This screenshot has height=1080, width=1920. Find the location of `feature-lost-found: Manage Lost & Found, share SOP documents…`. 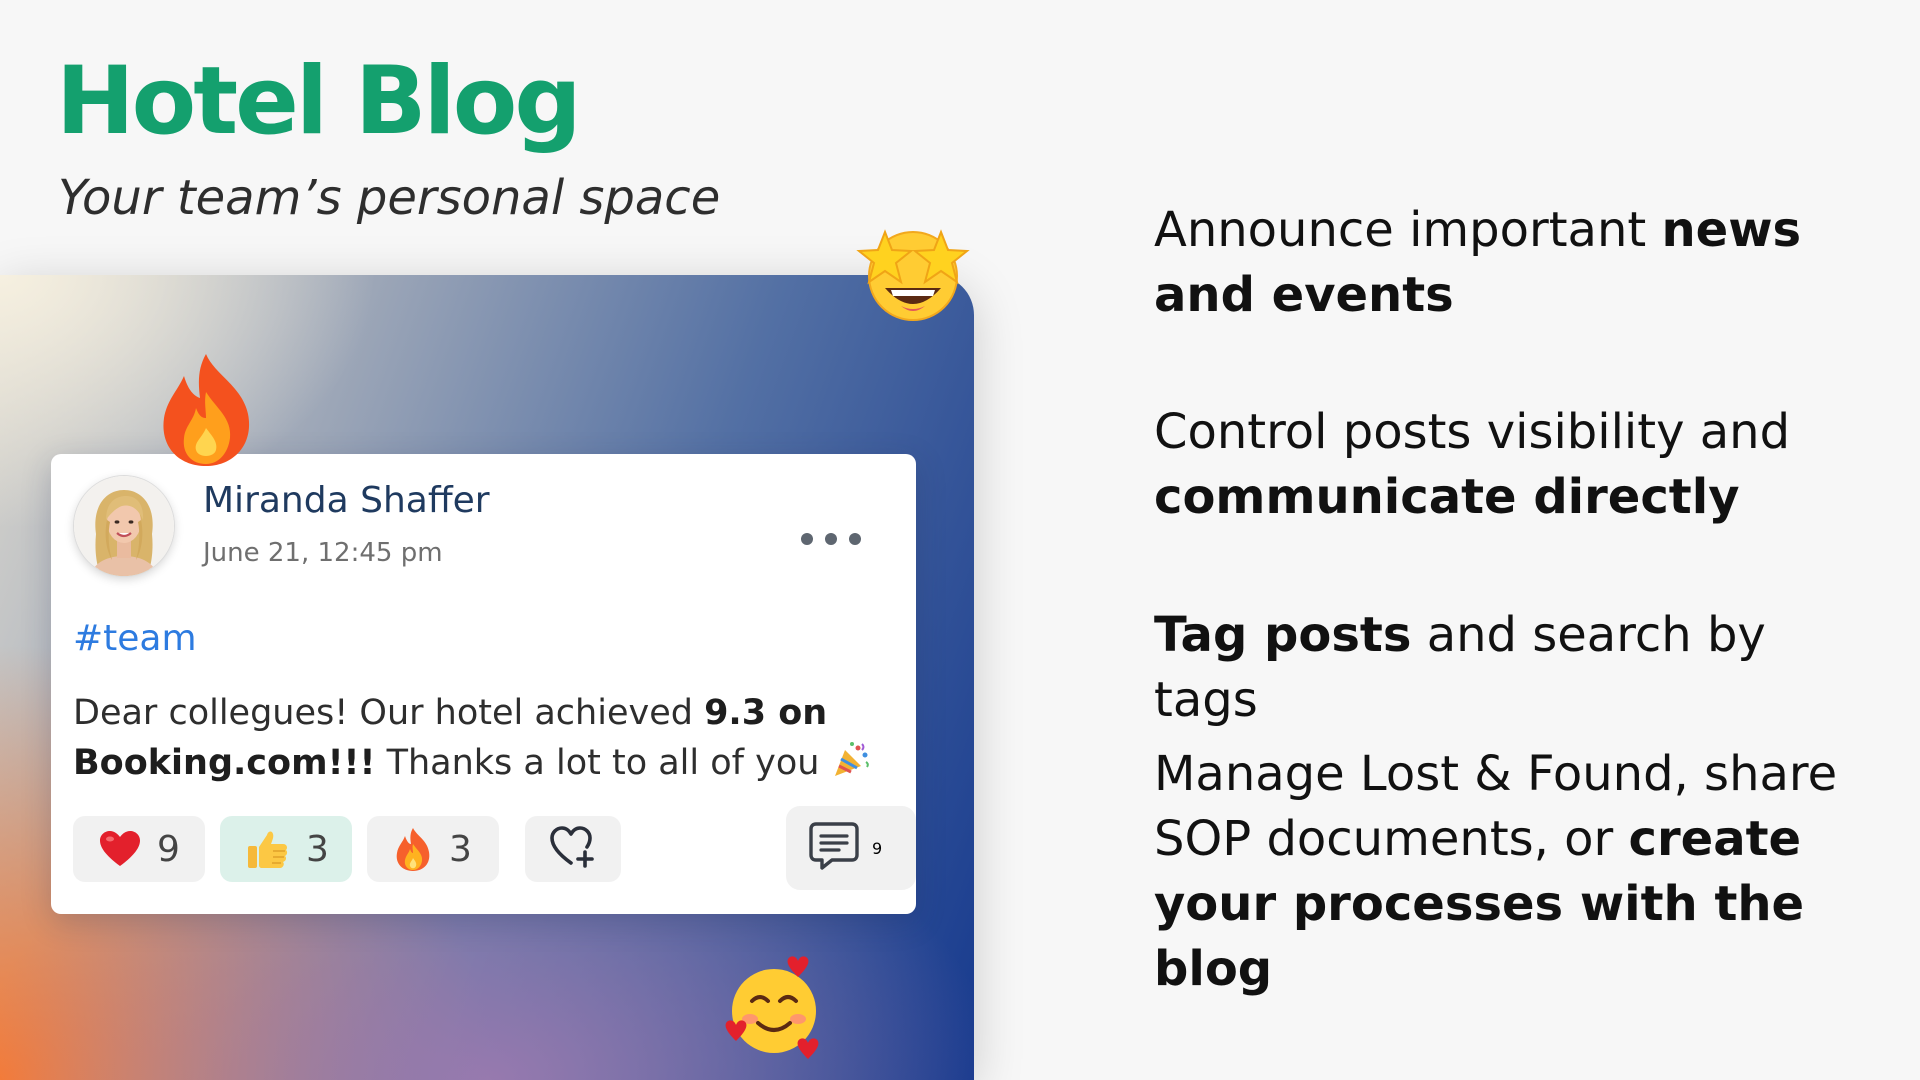

feature-lost-found: Manage Lost & Found, share SOP documents… is located at coordinates (1514, 872).